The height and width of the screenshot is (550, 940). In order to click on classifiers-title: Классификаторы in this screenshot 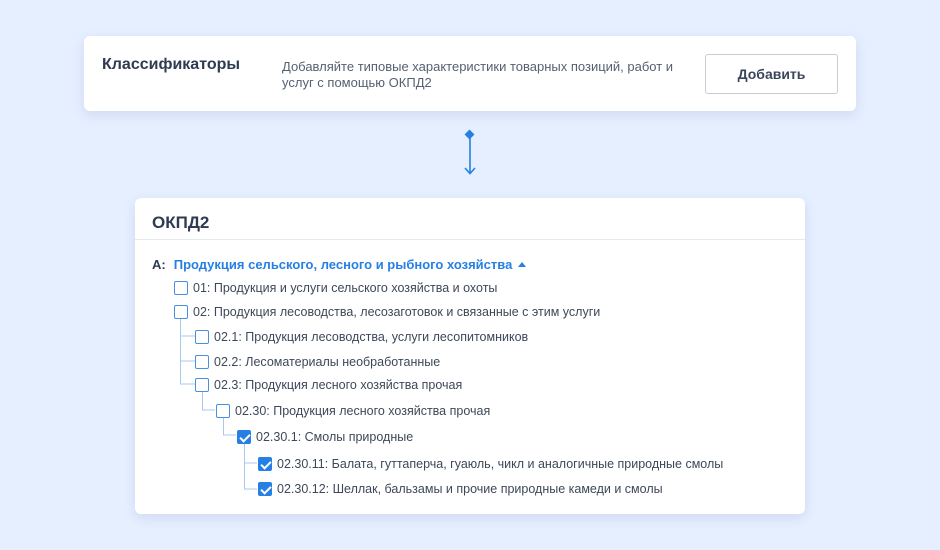, I will do `click(171, 64)`.